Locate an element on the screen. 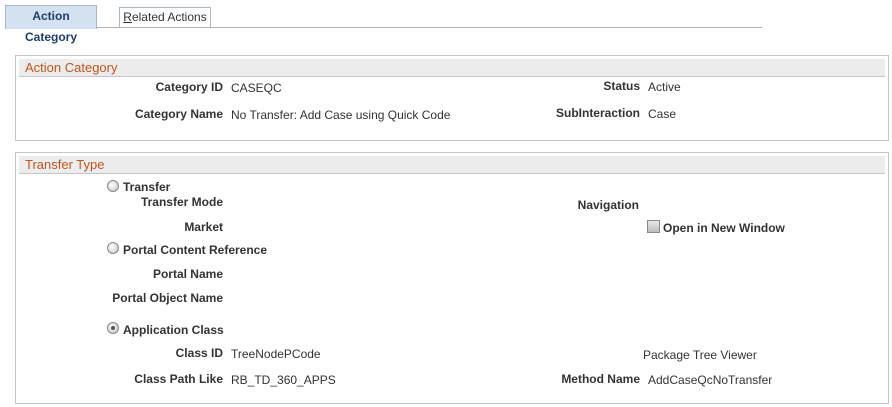 The image size is (892, 407). transfer-mode-label: Transfer Mode is located at coordinates (181, 202).